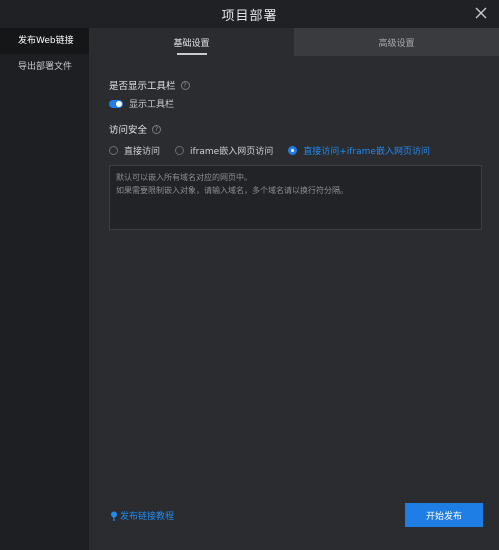 This screenshot has height=550, width=499. Describe the element at coordinates (481, 13) in the screenshot. I see `close-icon` at that location.